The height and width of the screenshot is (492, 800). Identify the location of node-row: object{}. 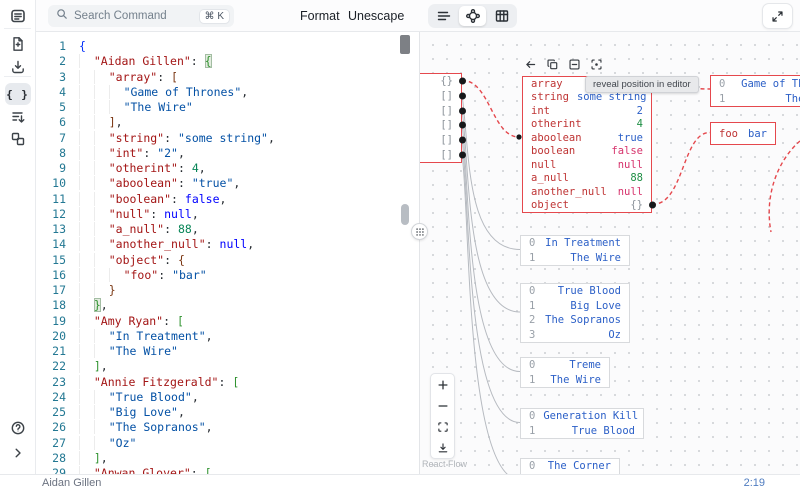
(589, 206).